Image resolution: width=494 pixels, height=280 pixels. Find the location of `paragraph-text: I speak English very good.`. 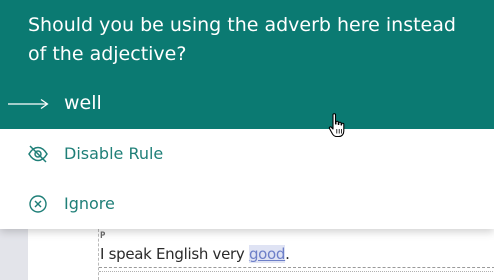

paragraph-text: I speak English very good. is located at coordinates (195, 254).